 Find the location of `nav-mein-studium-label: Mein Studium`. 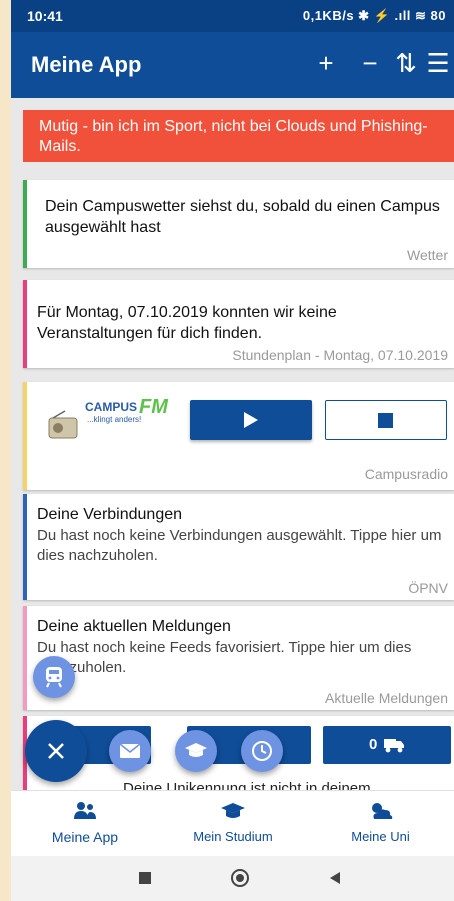

nav-mein-studium-label: Mein Studium is located at coordinates (233, 836).